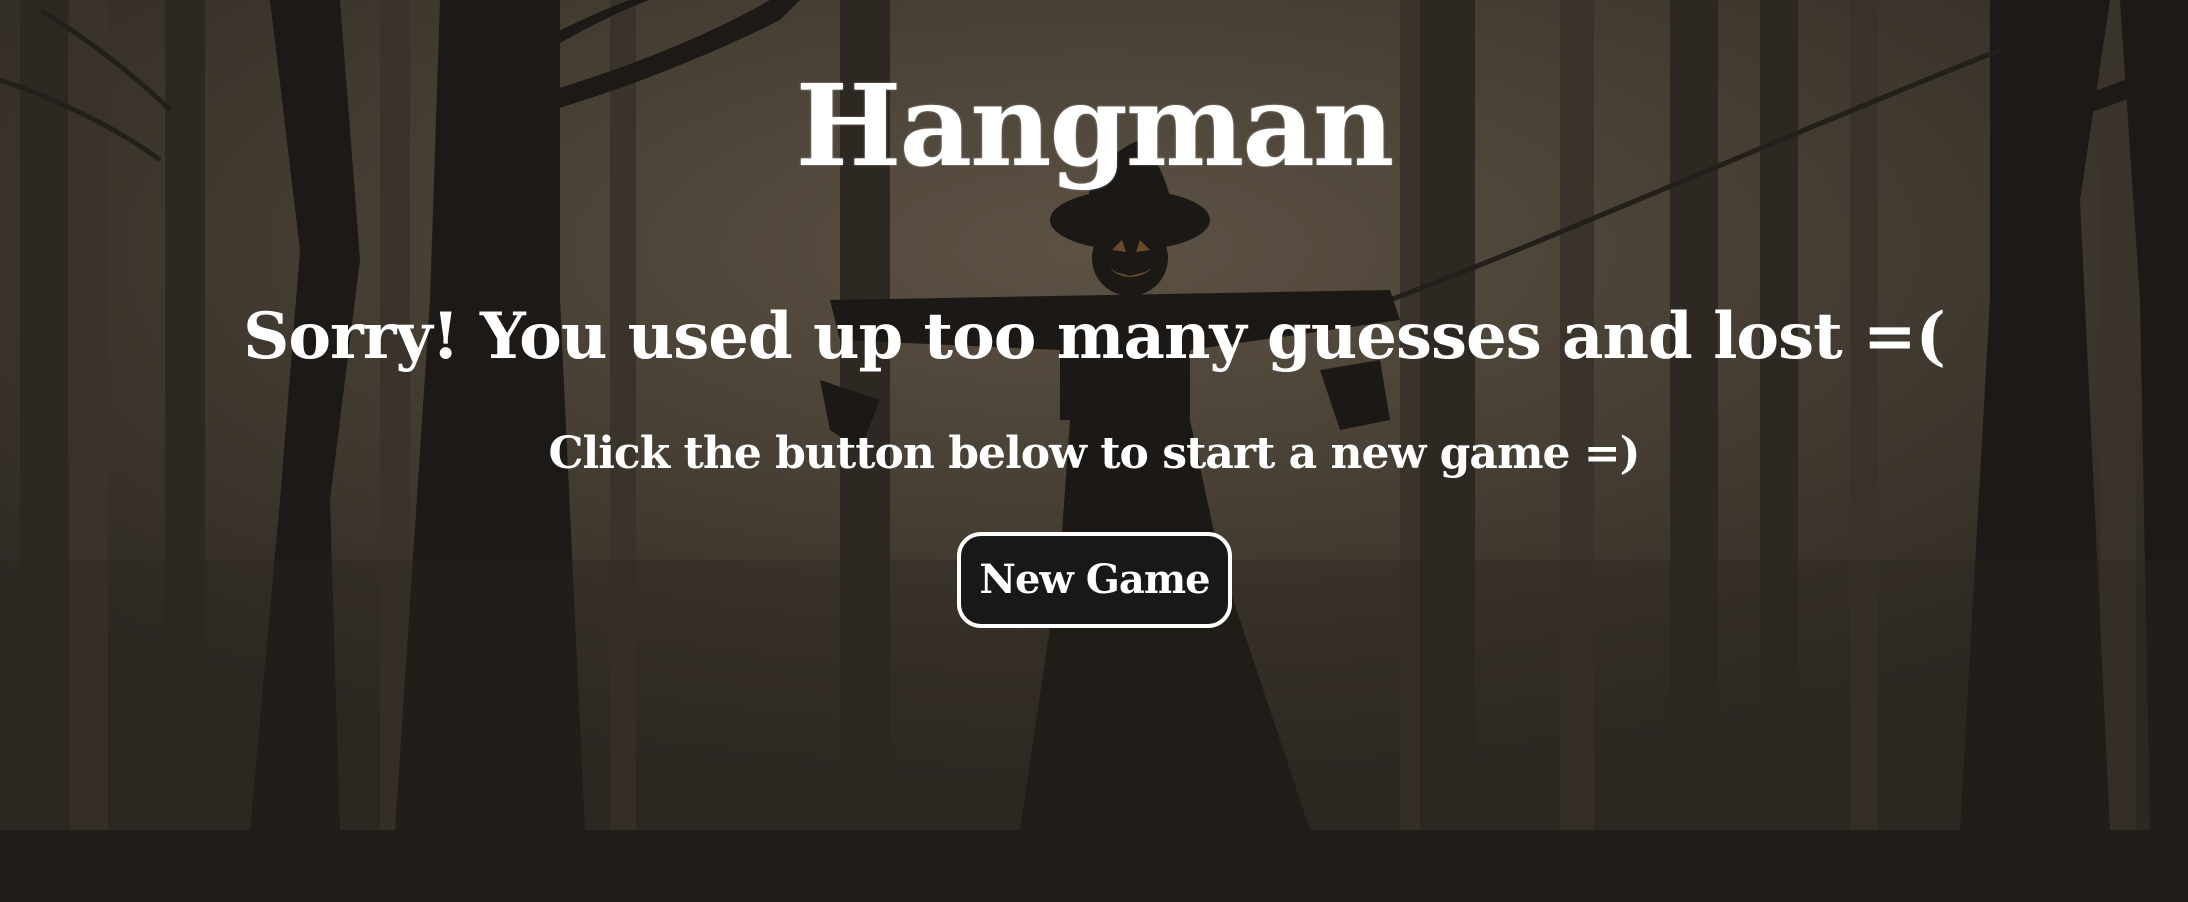 The width and height of the screenshot is (2188, 902). I want to click on new-game-button: New Game, so click(1094, 580).